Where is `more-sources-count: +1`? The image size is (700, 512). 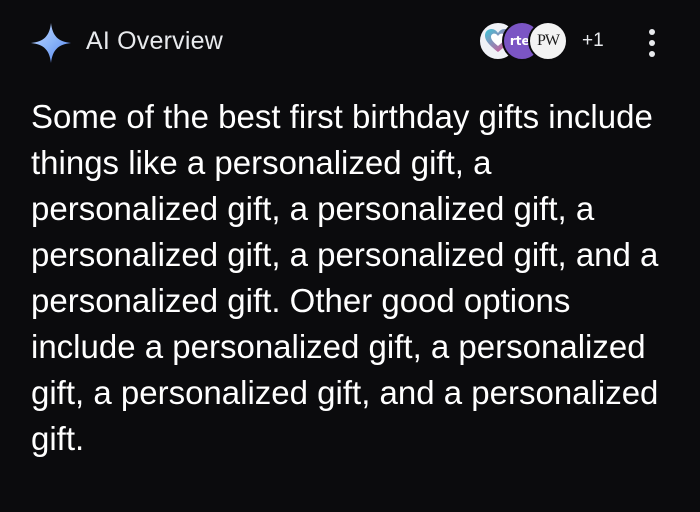
more-sources-count: +1 is located at coordinates (593, 41).